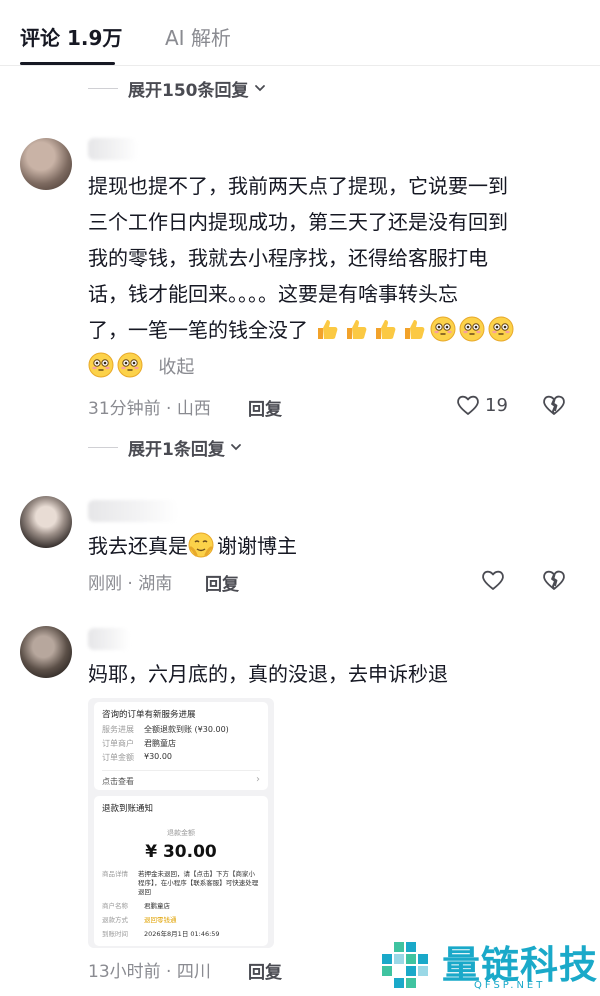 Image resolution: width=600 pixels, height=996 pixels. I want to click on like-button, so click(493, 580).